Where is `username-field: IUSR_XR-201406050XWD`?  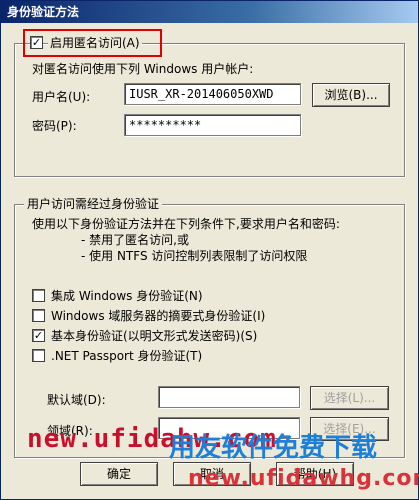 username-field: IUSR_XR-201406050XWD is located at coordinates (212, 94).